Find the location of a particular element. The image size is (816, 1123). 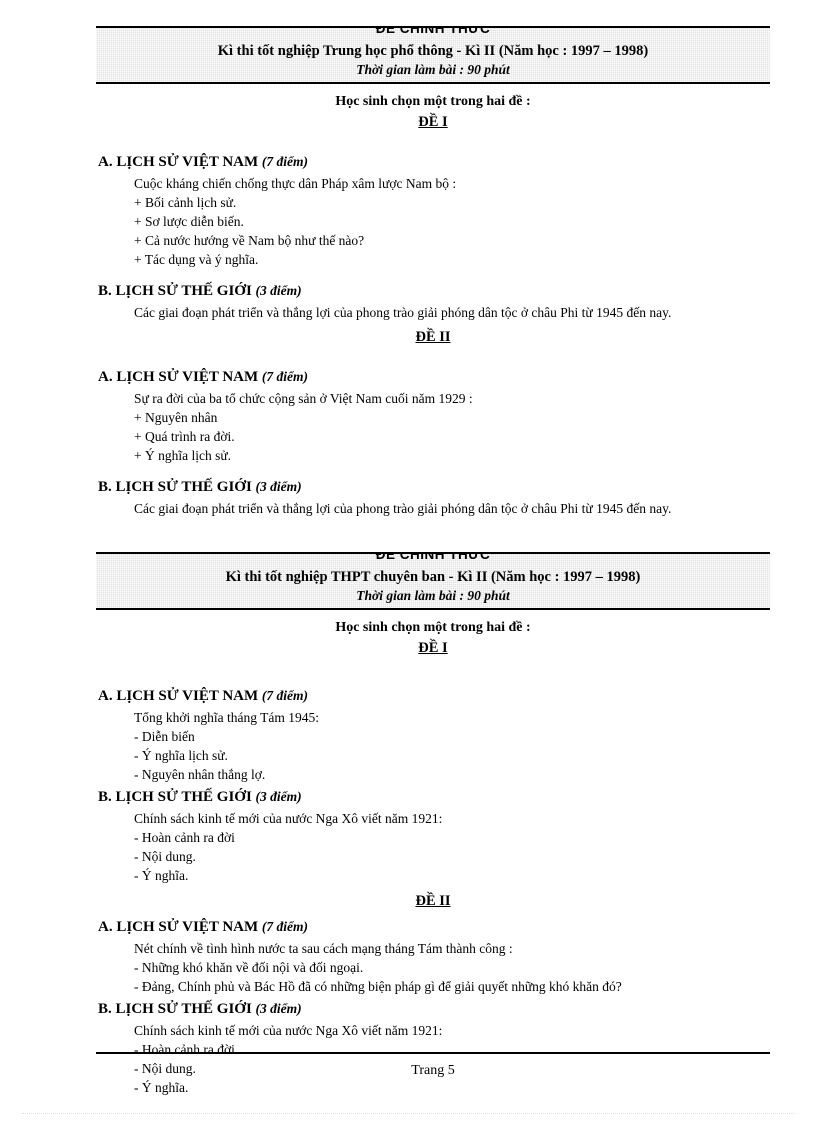

footer-divider is located at coordinates (433, 1053).